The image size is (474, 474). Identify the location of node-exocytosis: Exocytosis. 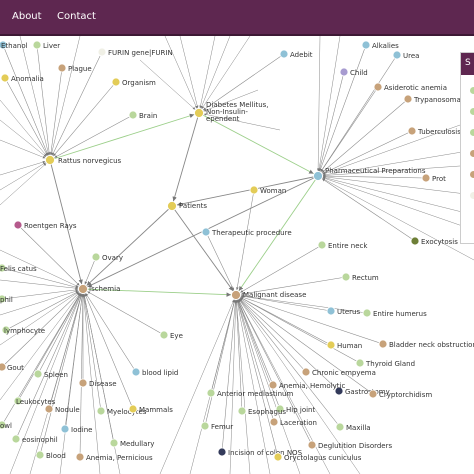
(434, 241).